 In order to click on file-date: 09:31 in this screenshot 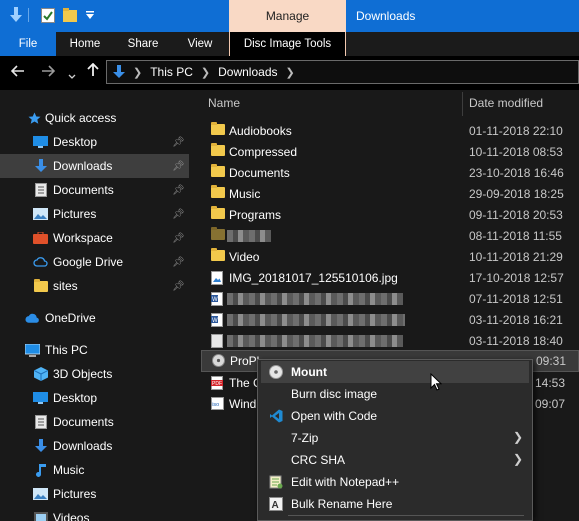, I will do `click(551, 361)`.